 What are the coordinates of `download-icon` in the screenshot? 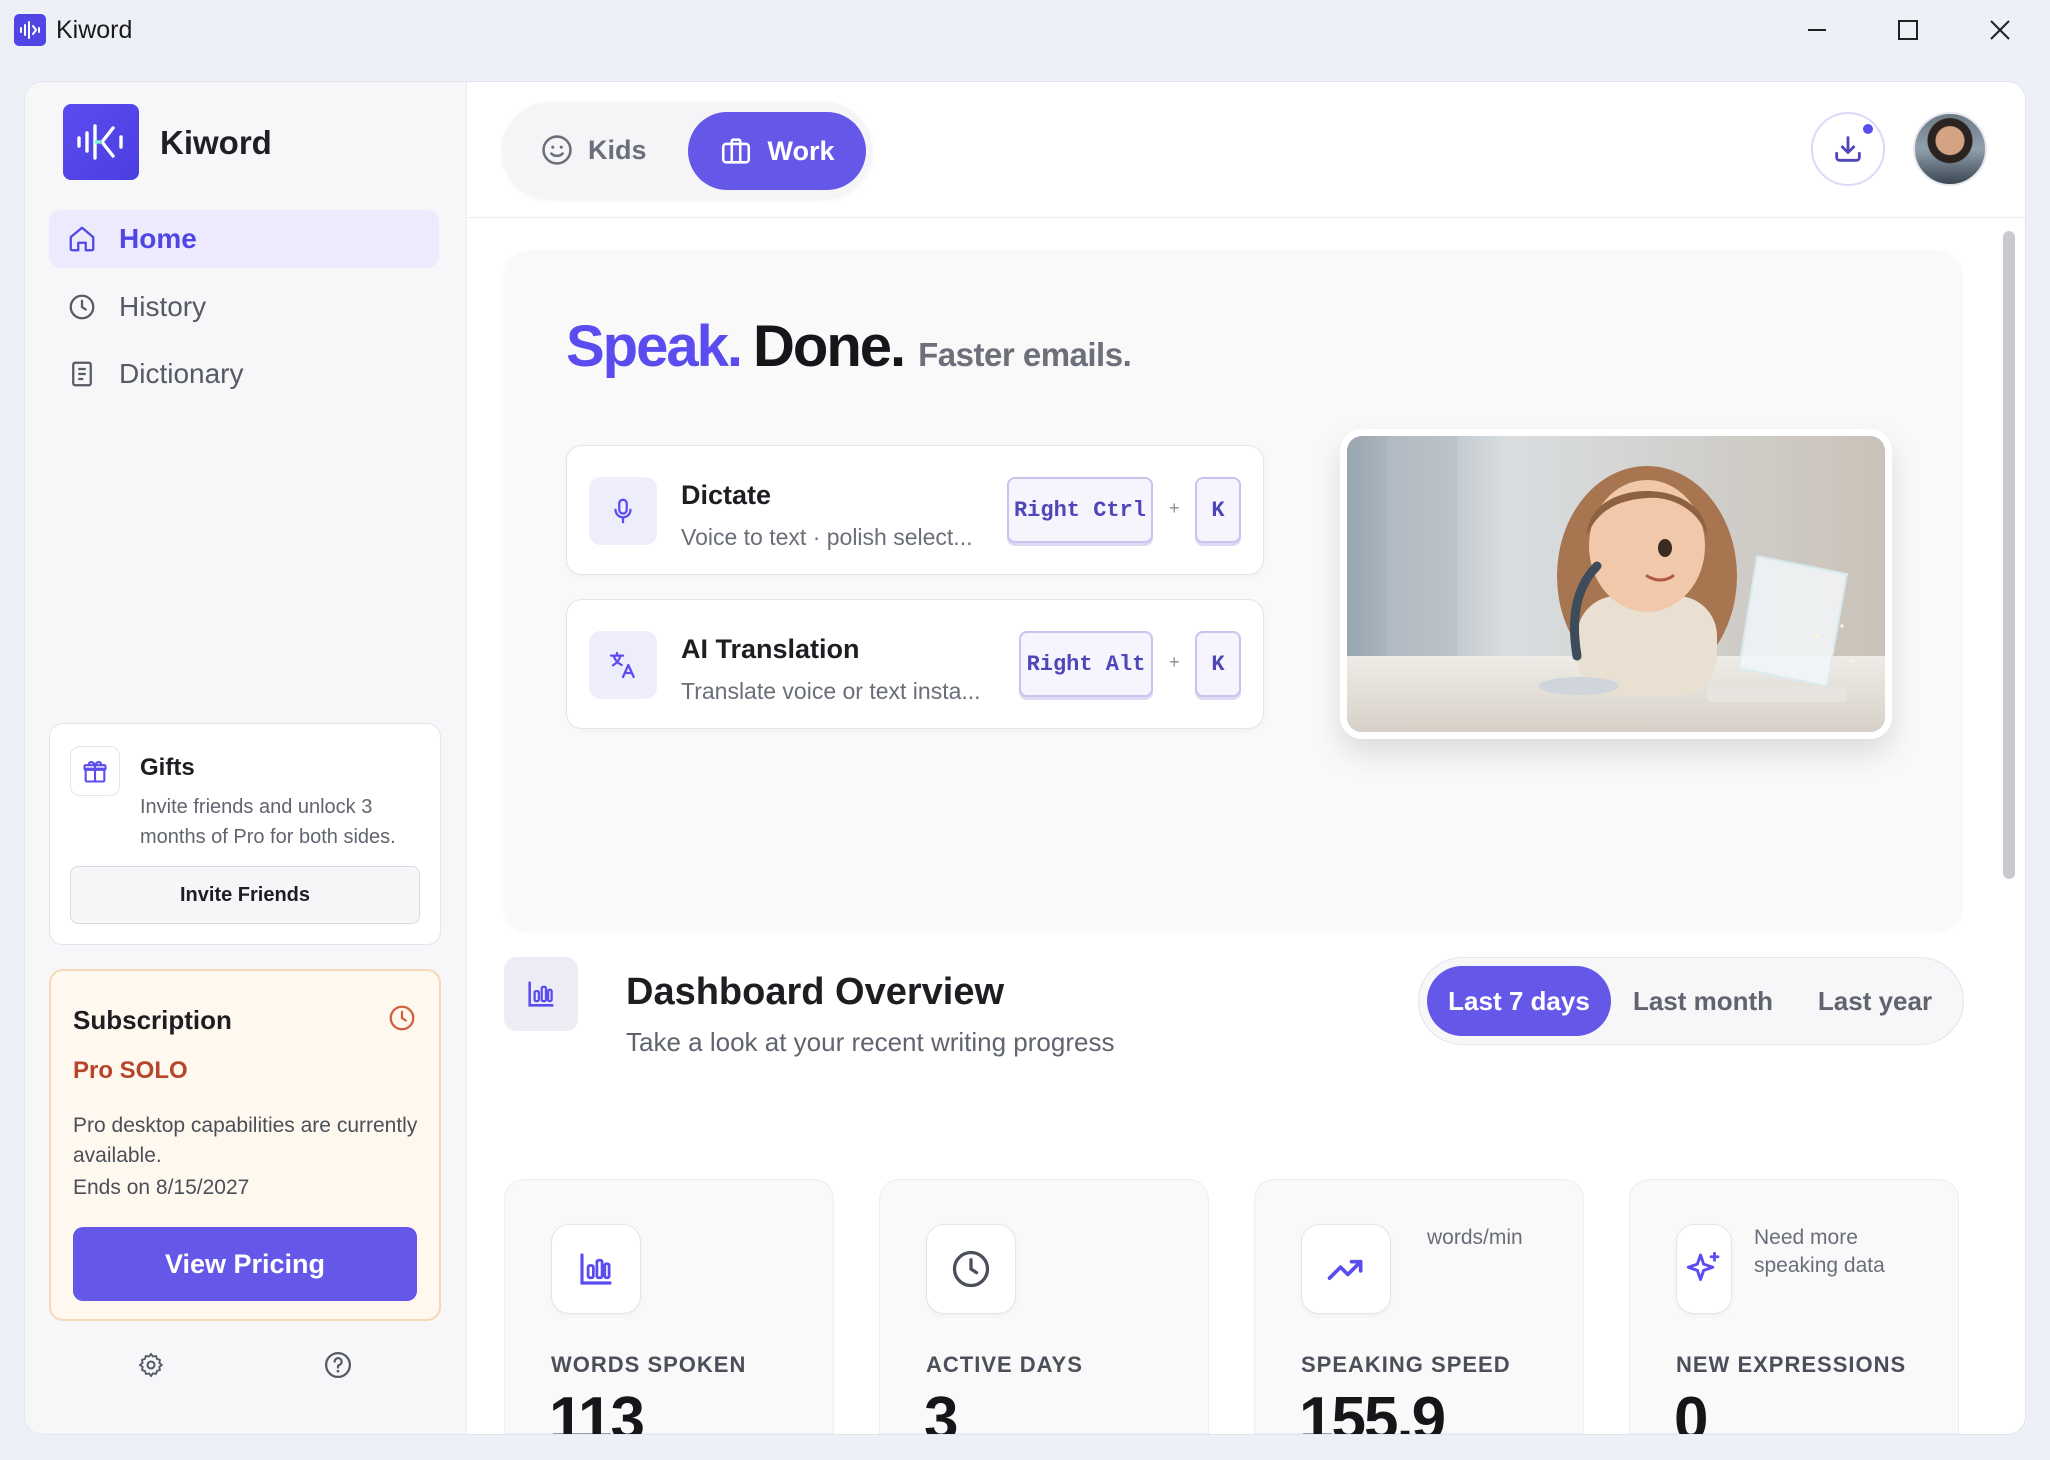 It's located at (1848, 149).